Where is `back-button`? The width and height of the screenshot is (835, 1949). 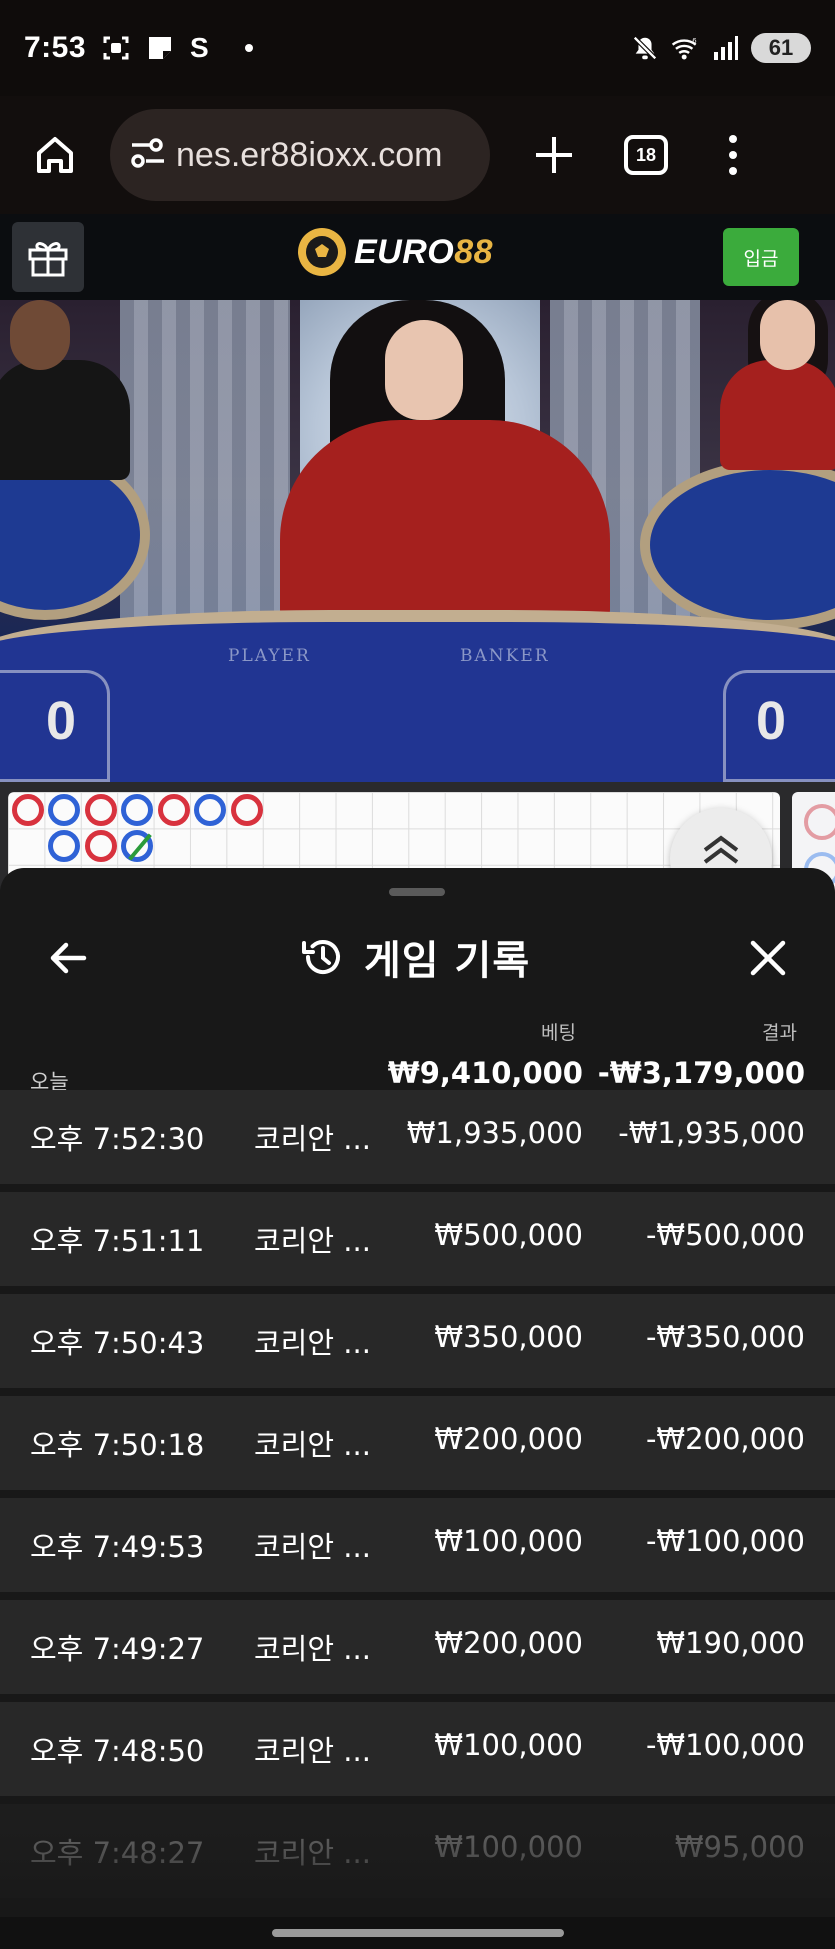
back-button is located at coordinates (68, 958).